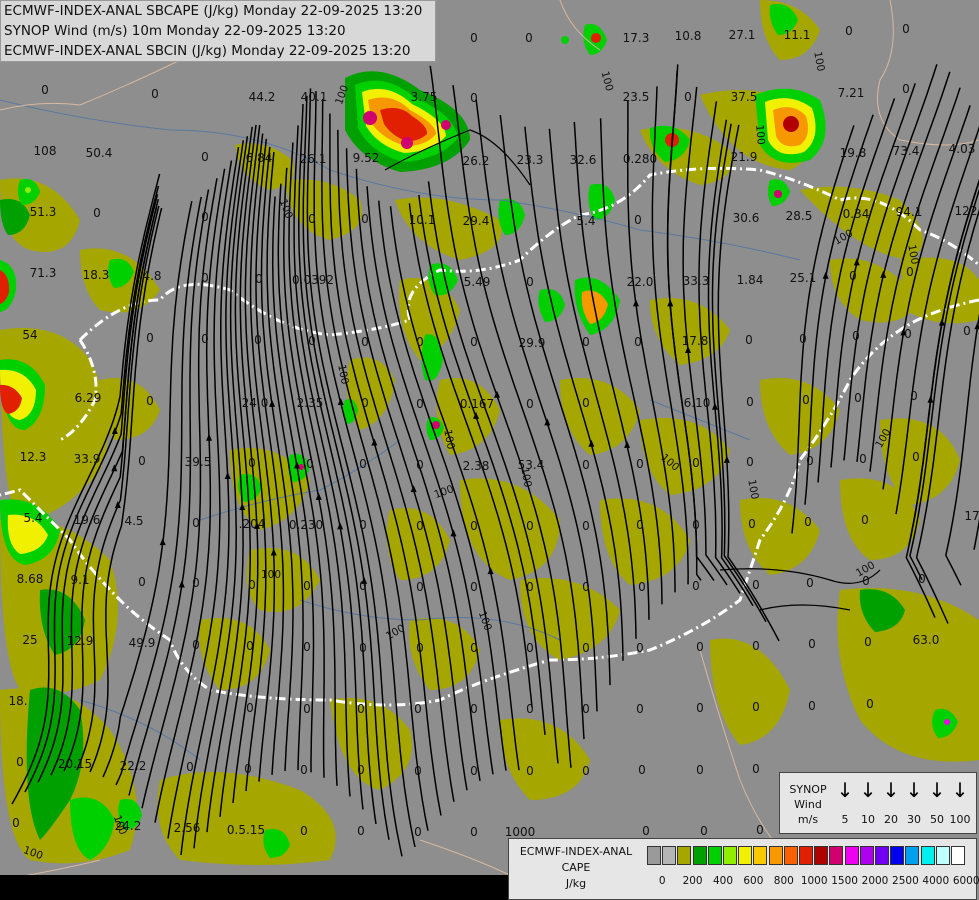  What do you see at coordinates (45, 151) in the screenshot?
I see `map-value-label: 108` at bounding box center [45, 151].